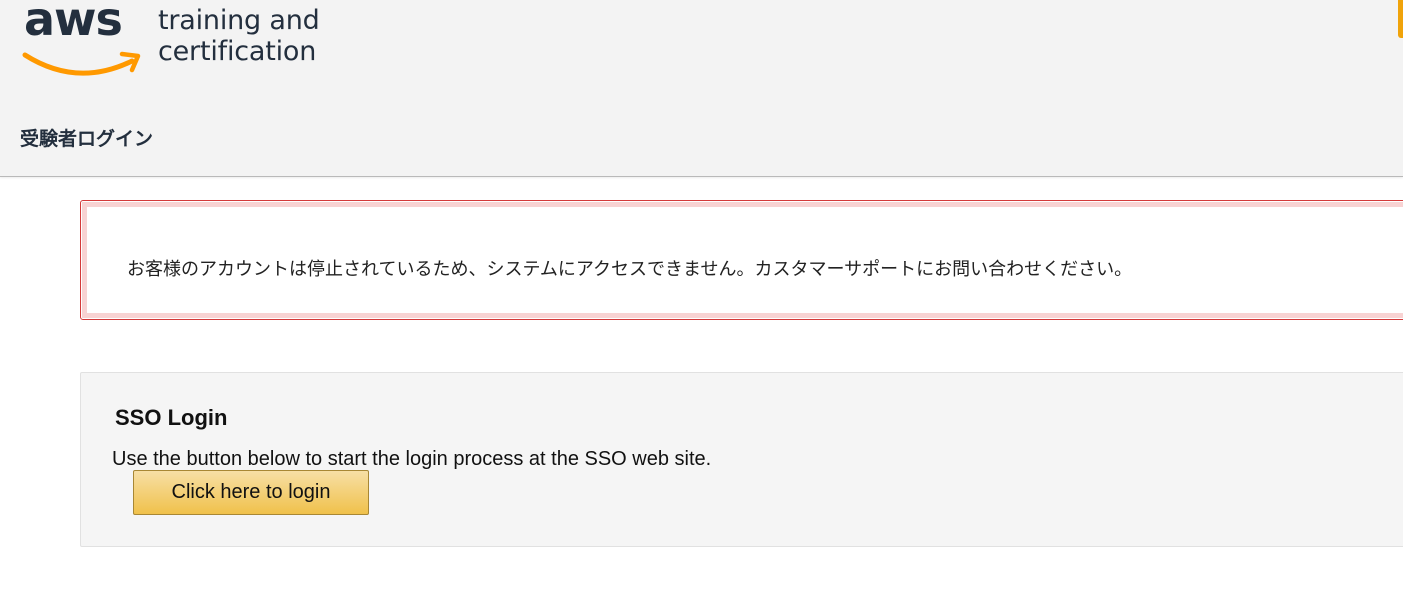  I want to click on sso-title: SSO Login, so click(171, 417).